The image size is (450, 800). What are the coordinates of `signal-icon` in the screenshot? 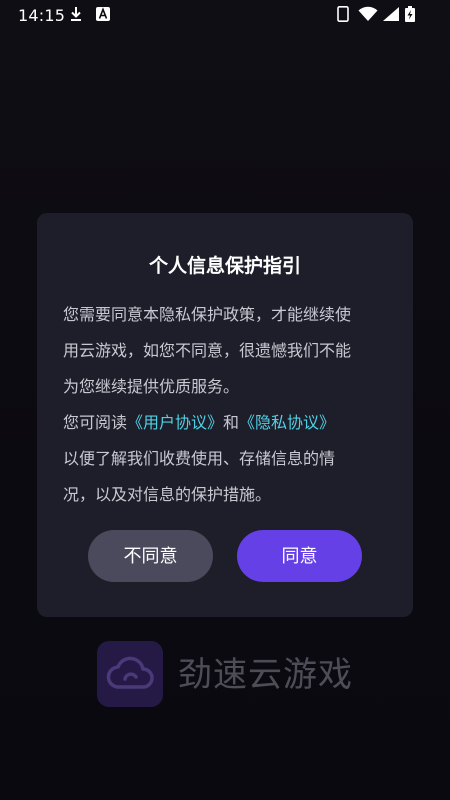 It's located at (391, 14).